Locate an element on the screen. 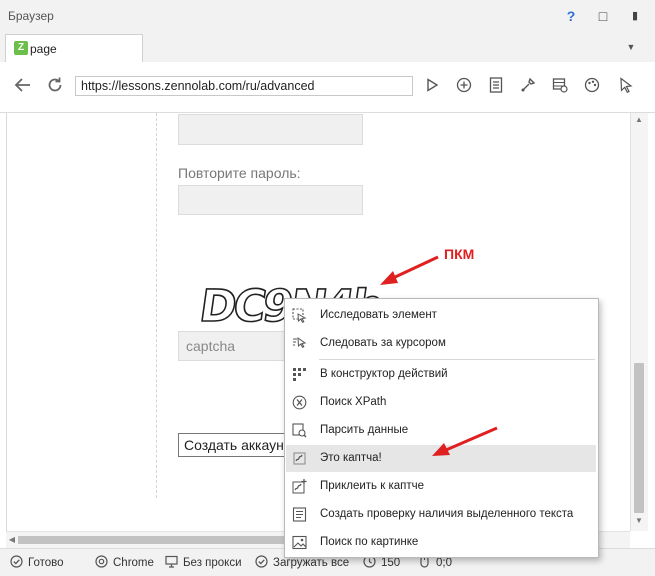  status-browser: Chrome is located at coordinates (124, 562).